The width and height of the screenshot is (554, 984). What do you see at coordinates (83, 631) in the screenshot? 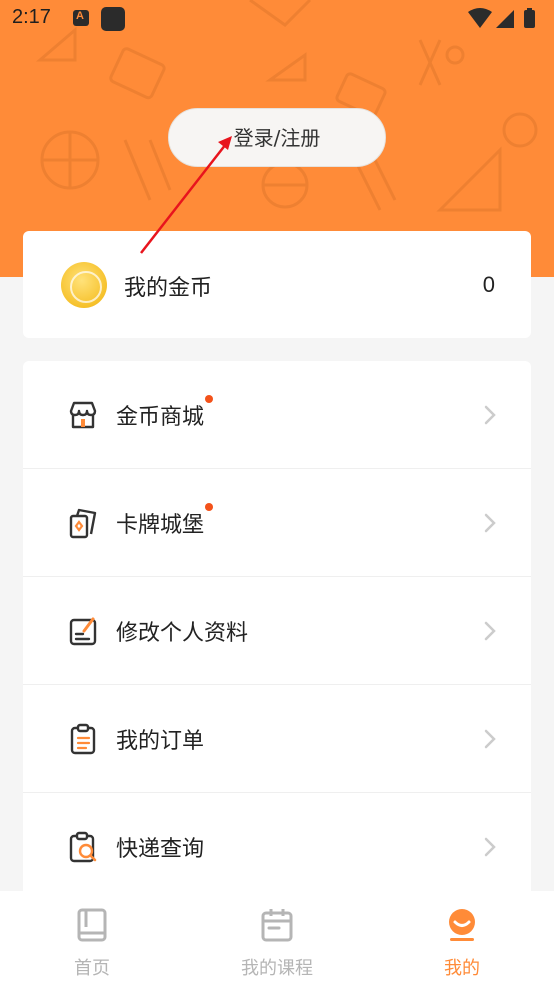
I see `edit-profile-icon` at bounding box center [83, 631].